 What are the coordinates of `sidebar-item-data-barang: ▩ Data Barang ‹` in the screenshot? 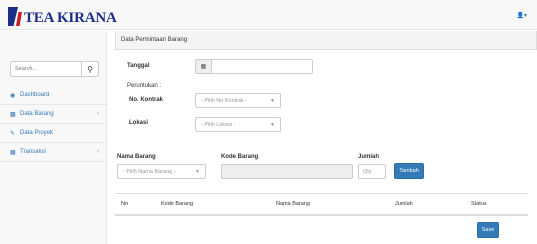 It's located at (53, 114).